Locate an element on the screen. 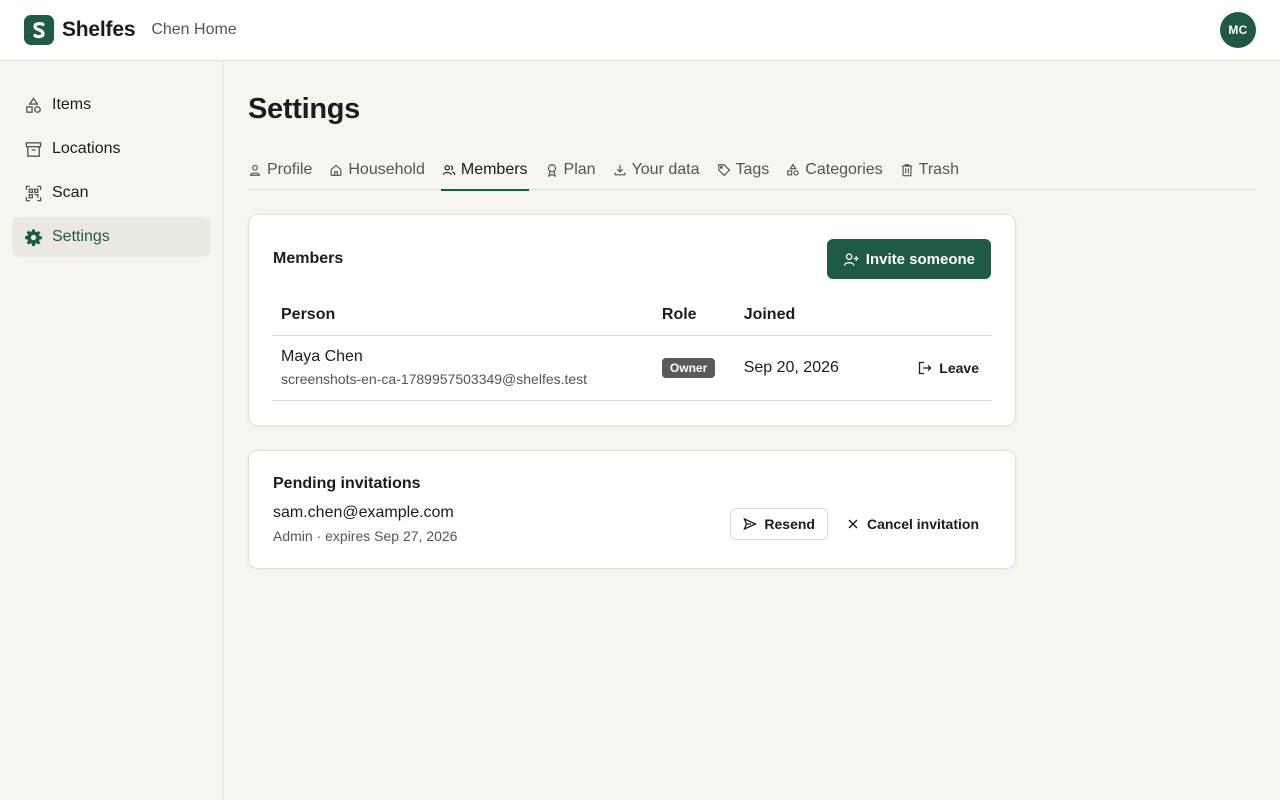  tab-label: Tags is located at coordinates (752, 169).